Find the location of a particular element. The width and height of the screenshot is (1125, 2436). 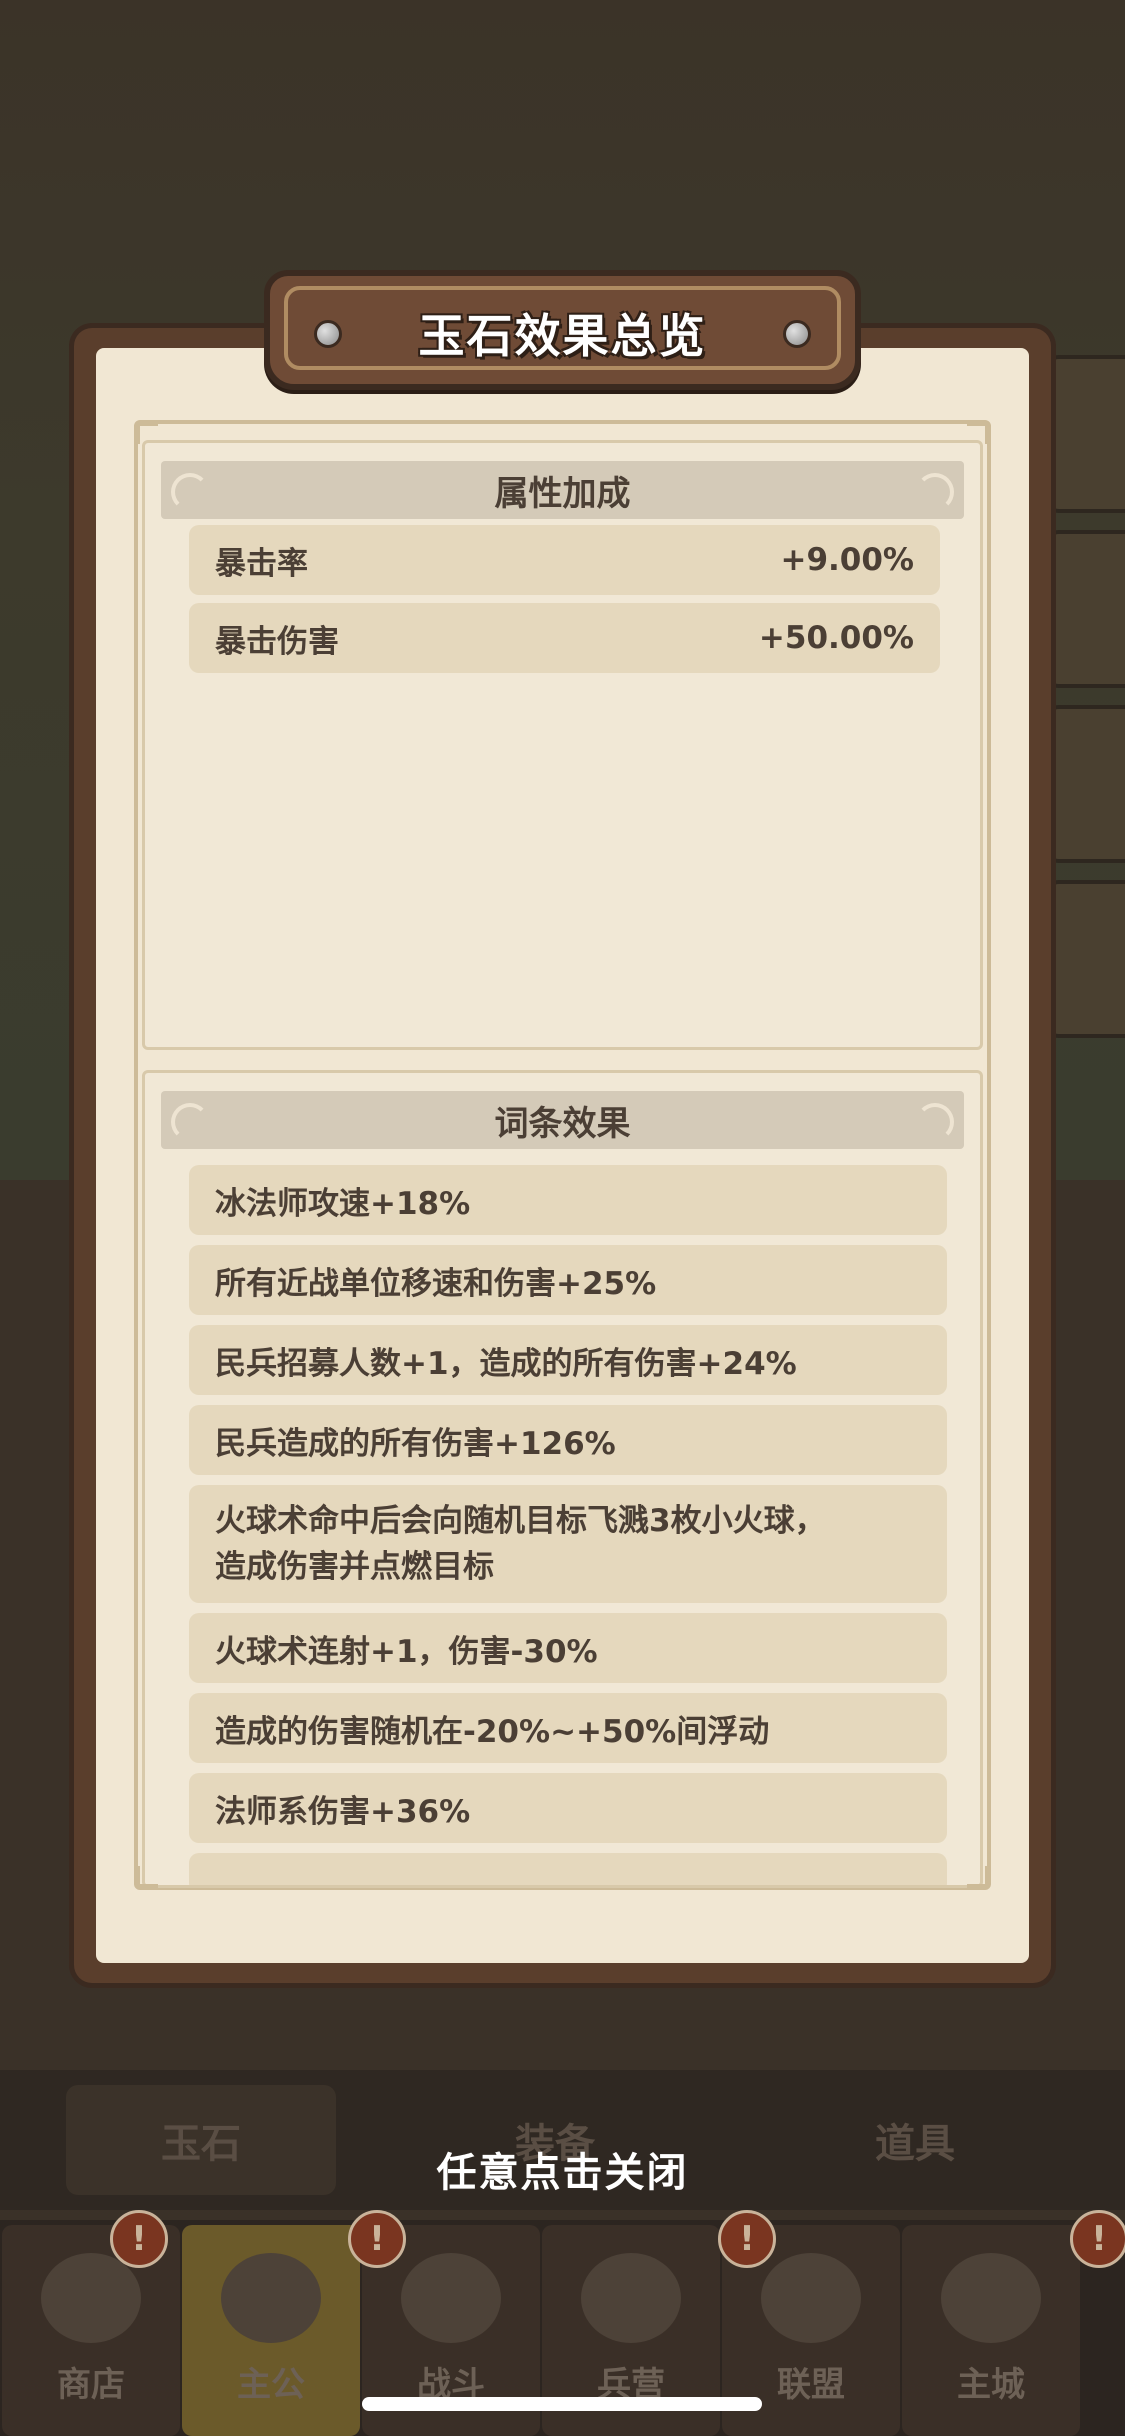

affix-text: 所有近战单位移速和伤害+25% is located at coordinates (436, 1283).